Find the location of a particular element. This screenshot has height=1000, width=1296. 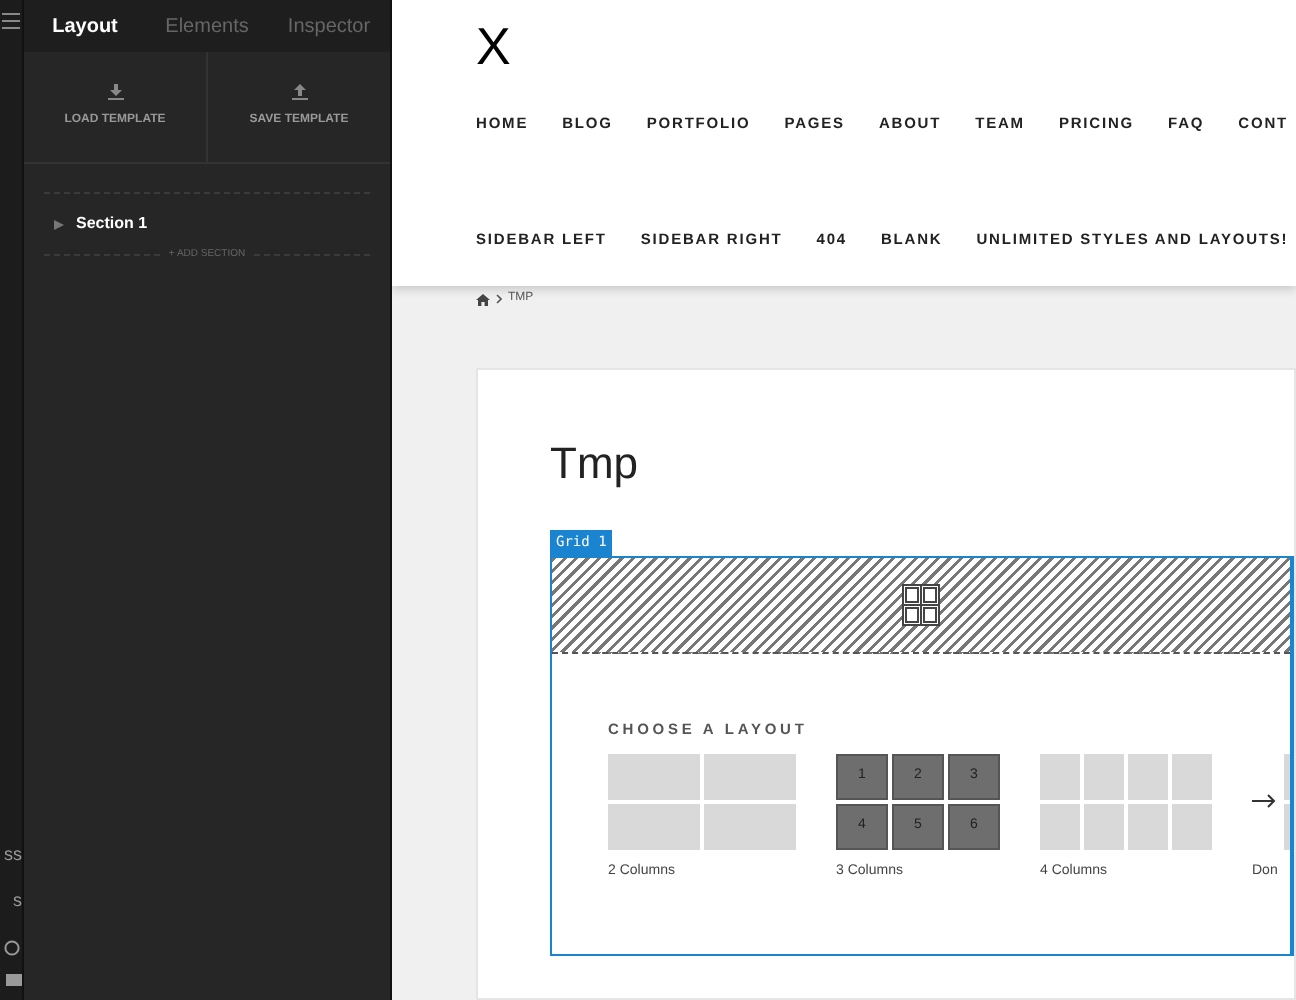

page-title: Tmp is located at coordinates (595, 464).